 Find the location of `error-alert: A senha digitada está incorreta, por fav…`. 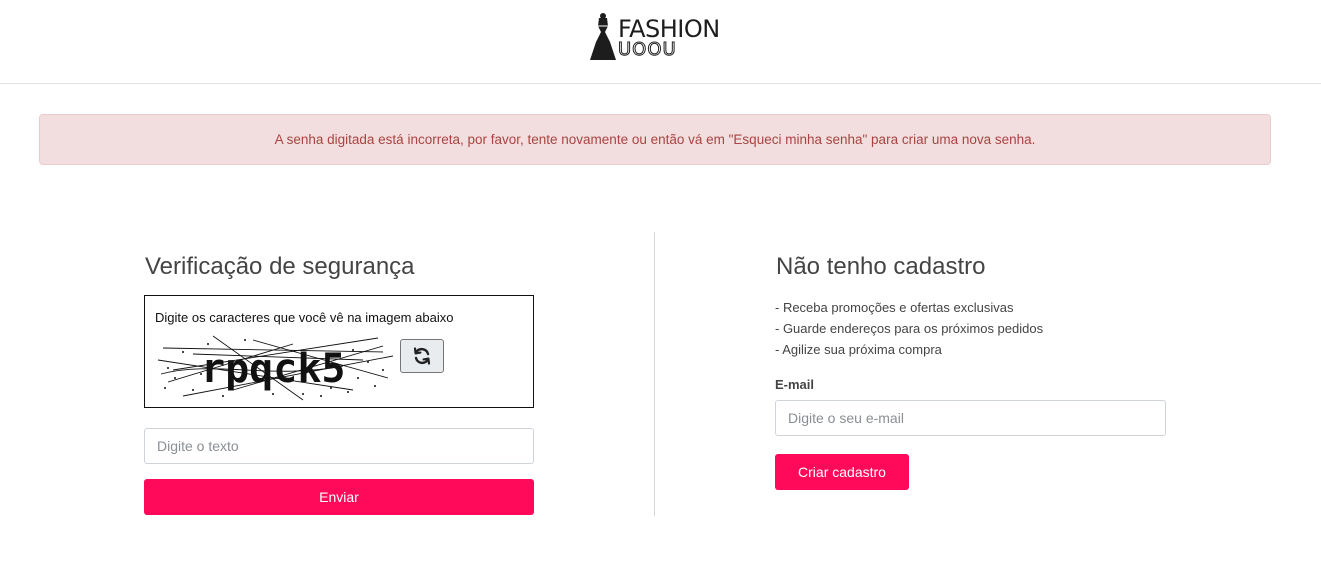

error-alert: A senha digitada está incorreta, por fav… is located at coordinates (655, 139).